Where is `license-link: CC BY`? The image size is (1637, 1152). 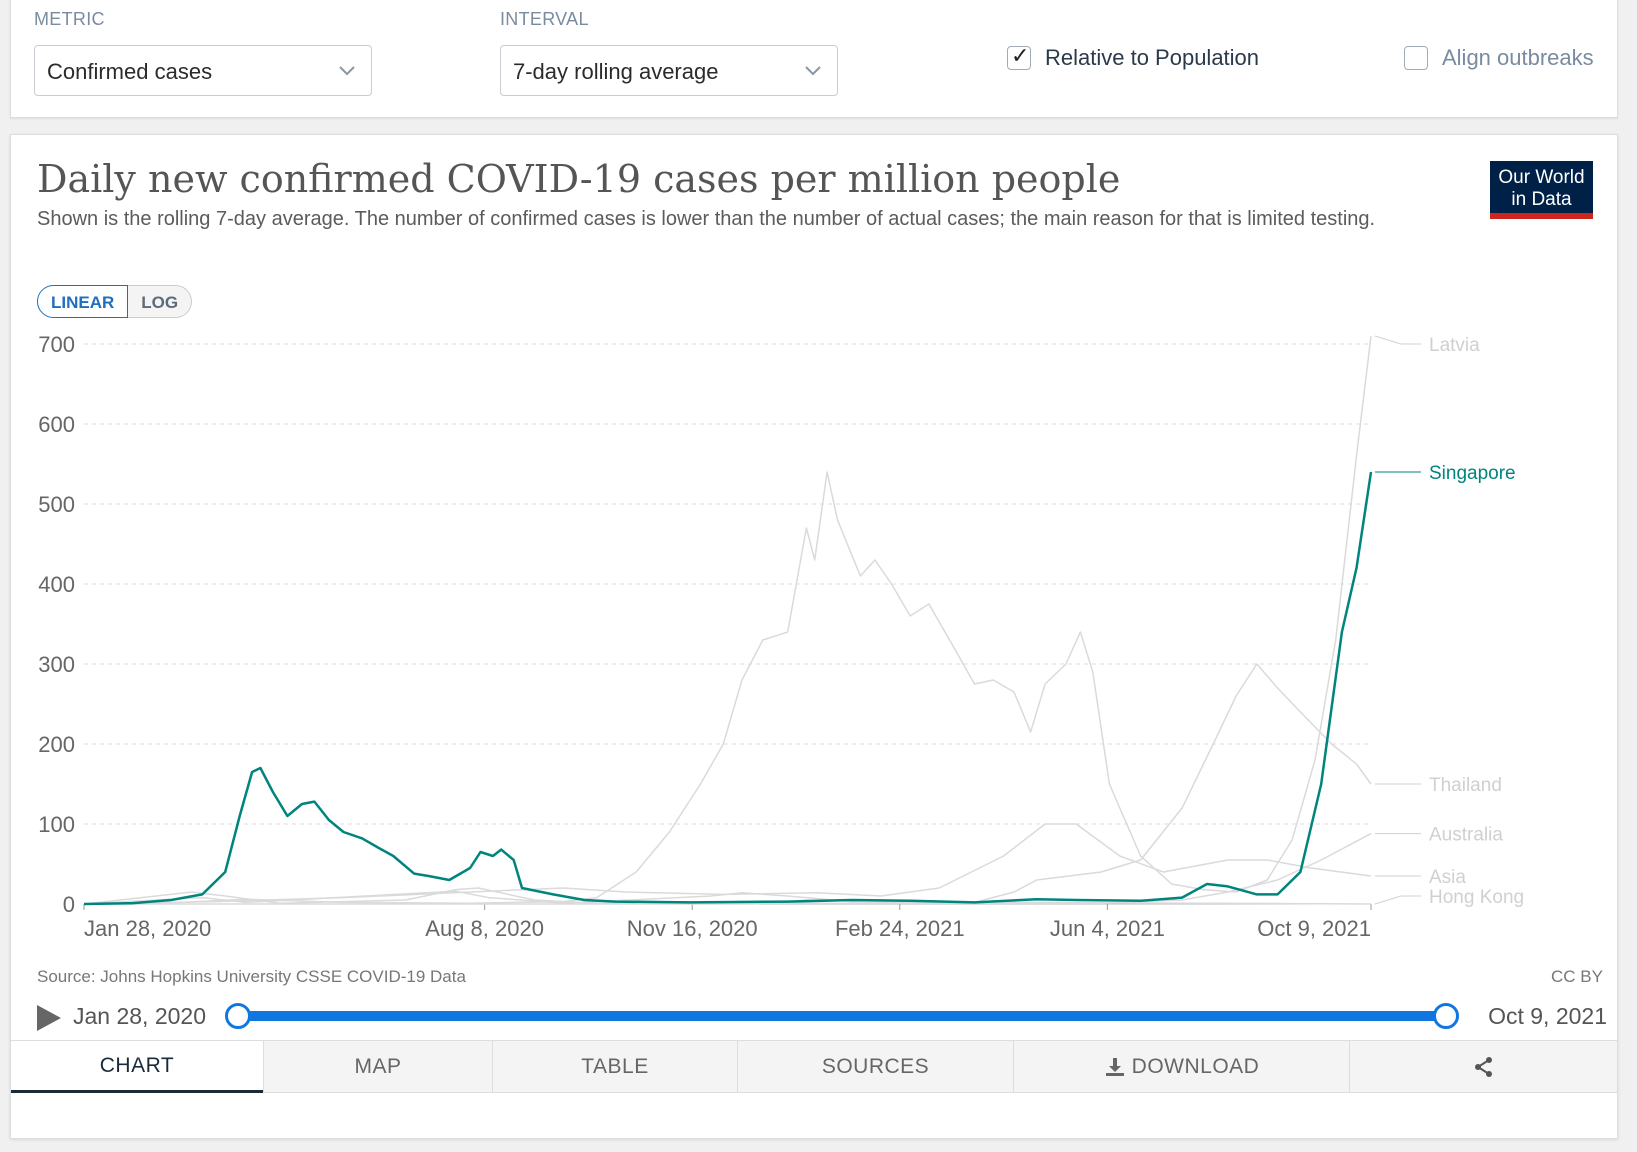 license-link: CC BY is located at coordinates (1577, 977).